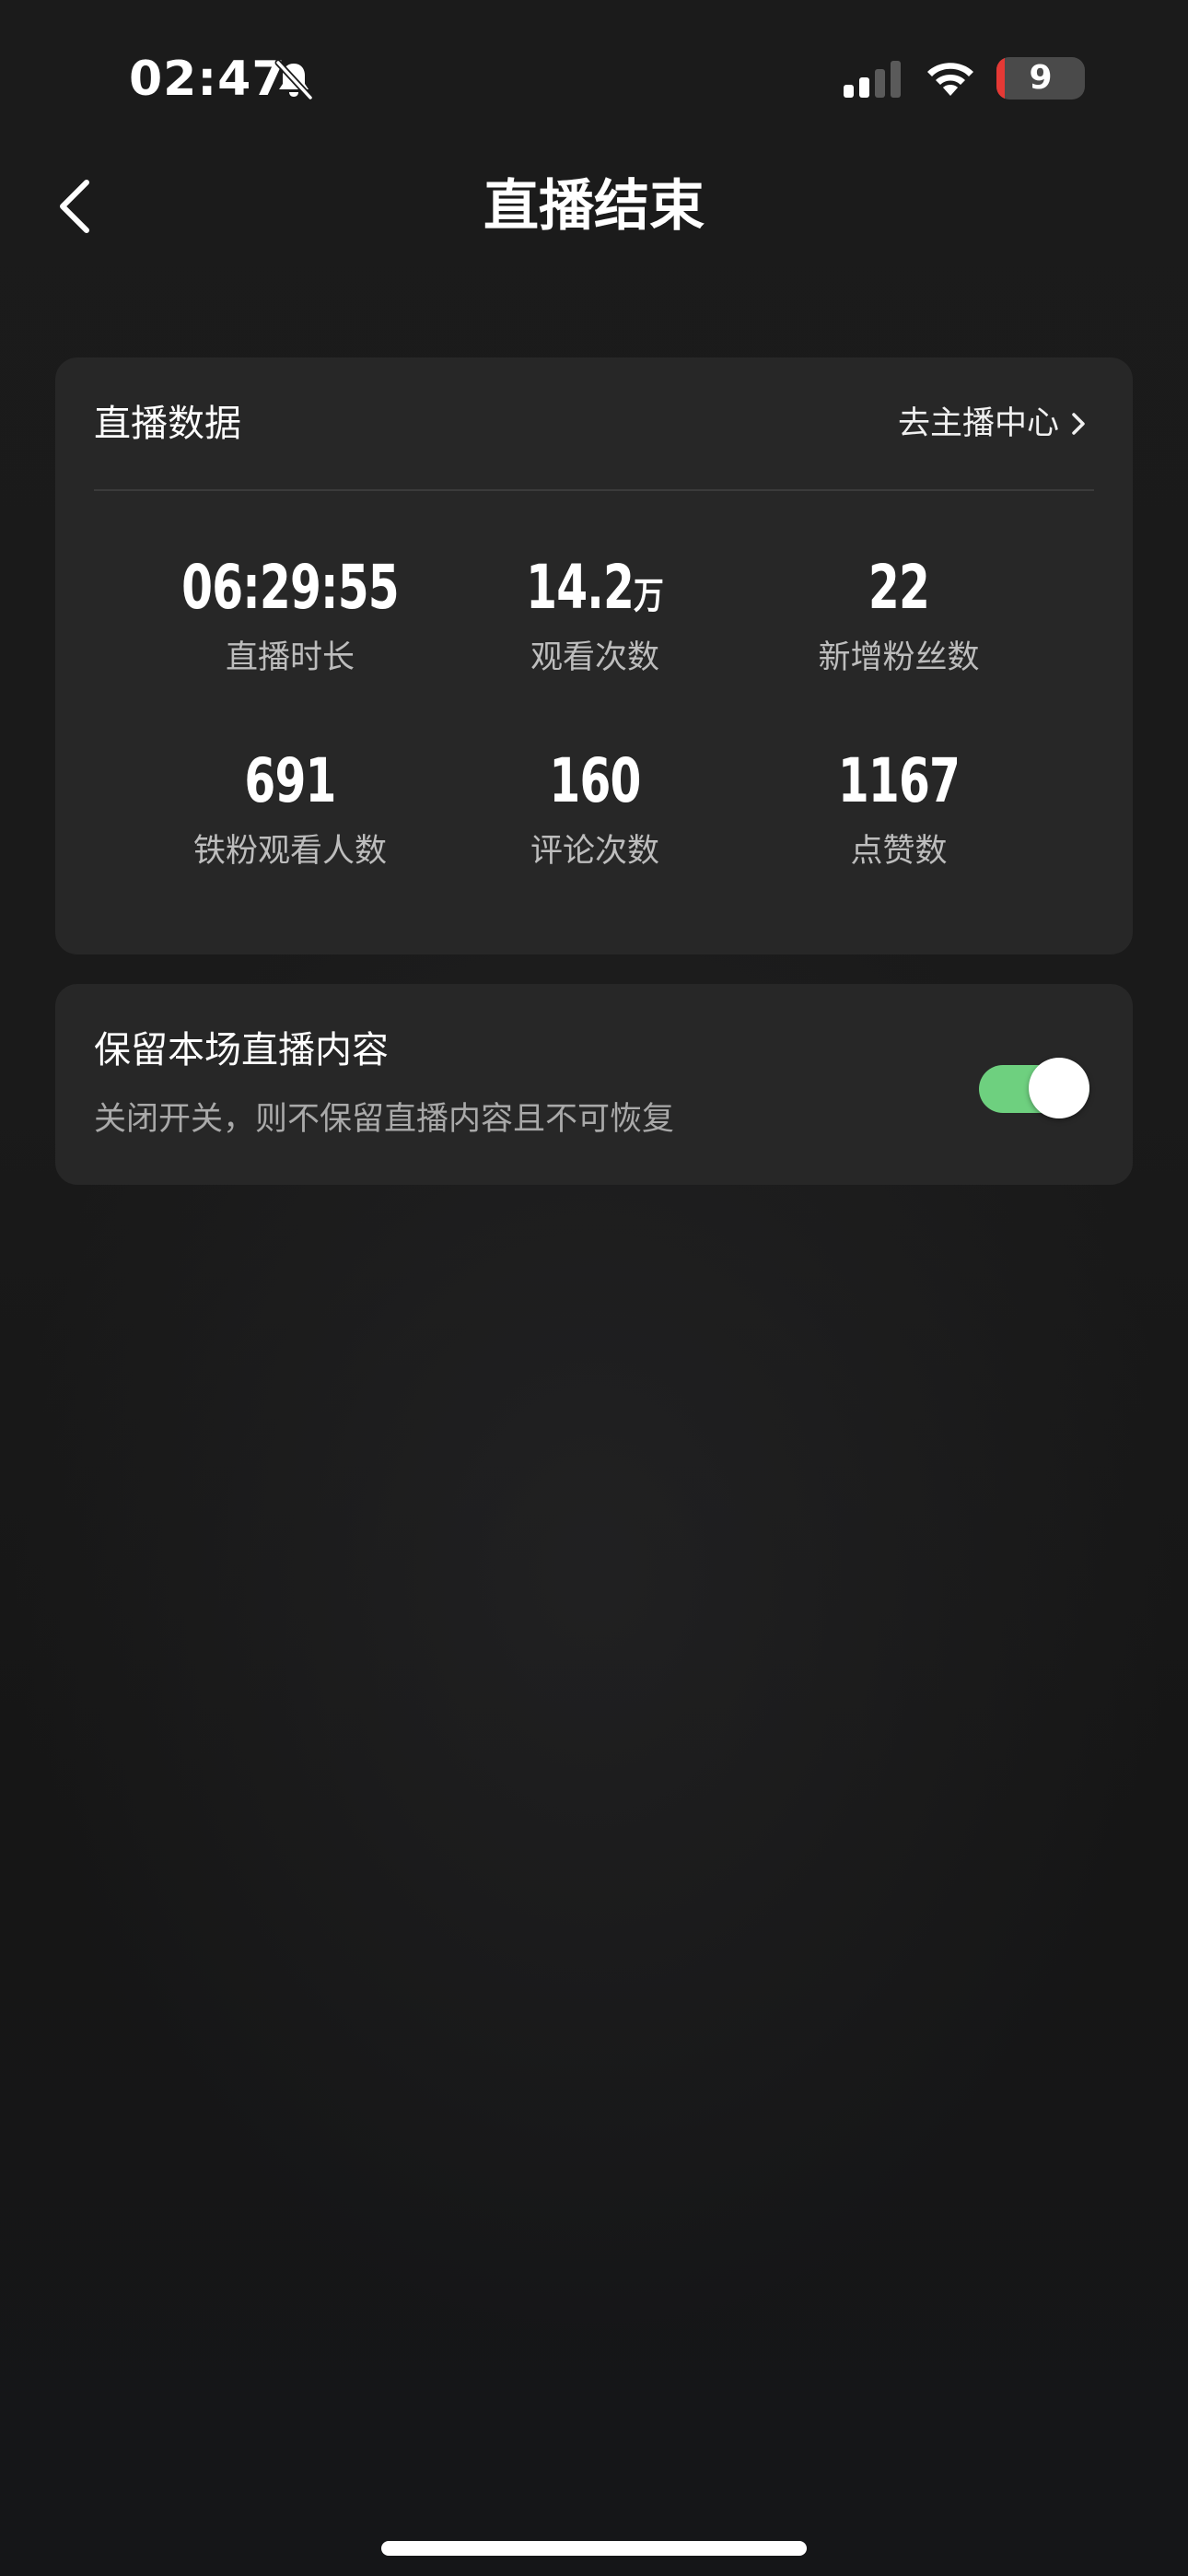  I want to click on stats-card-title: 直播数据, so click(167, 424).